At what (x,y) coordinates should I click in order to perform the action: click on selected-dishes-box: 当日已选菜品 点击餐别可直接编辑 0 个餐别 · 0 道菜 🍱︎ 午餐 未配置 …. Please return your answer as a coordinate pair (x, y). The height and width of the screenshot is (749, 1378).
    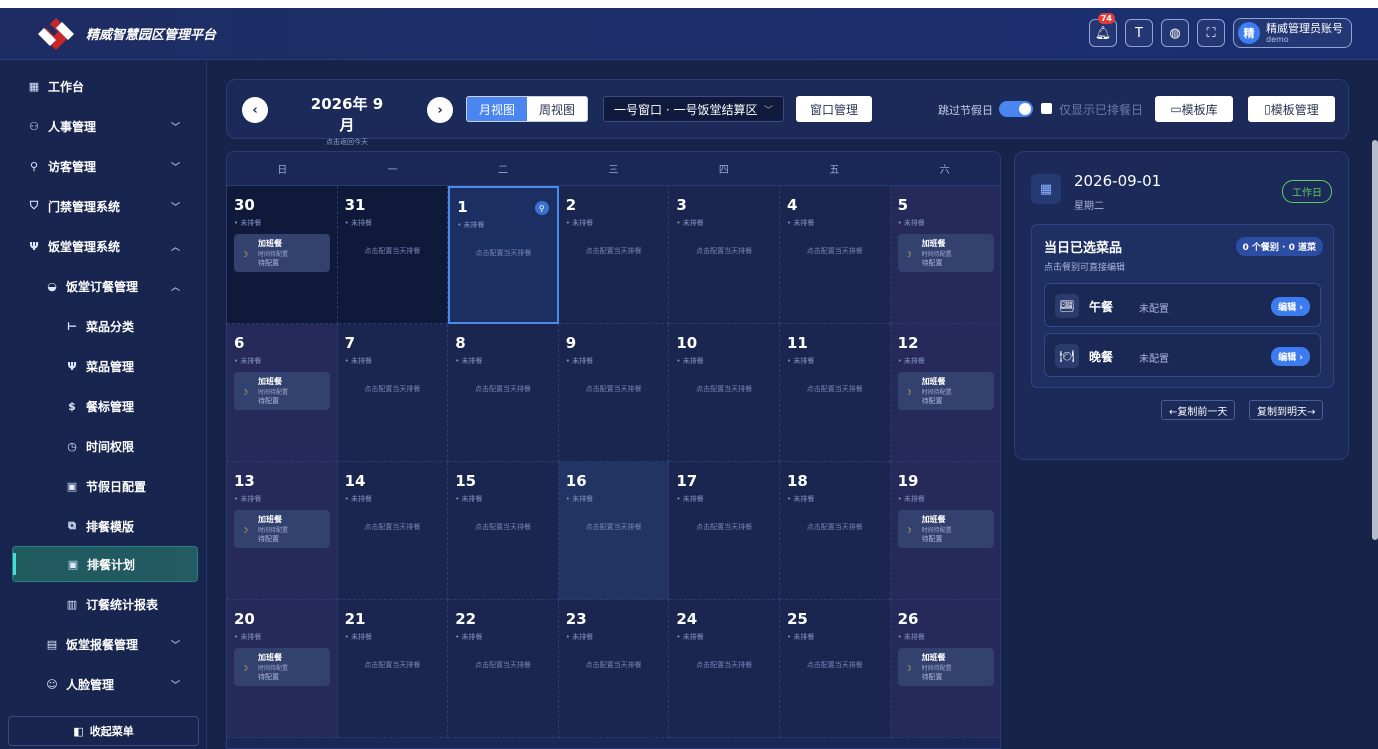
    Looking at the image, I should click on (1182, 306).